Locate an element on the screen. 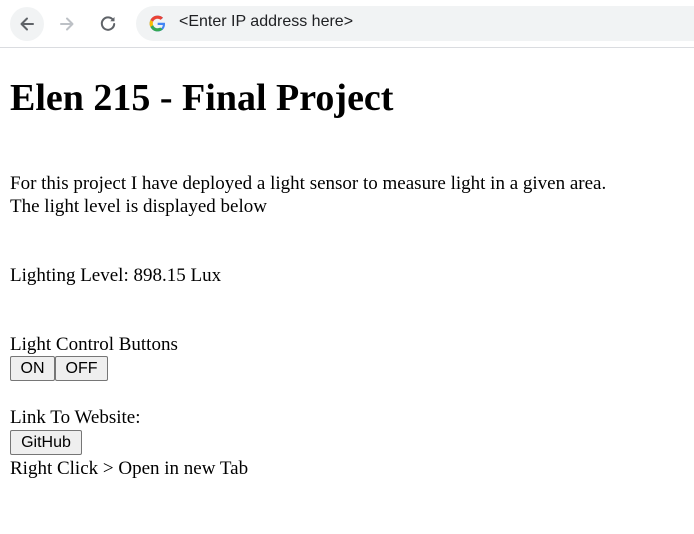  lighting-level-text: Lighting Level: 898.15 Lux is located at coordinates (116, 275).